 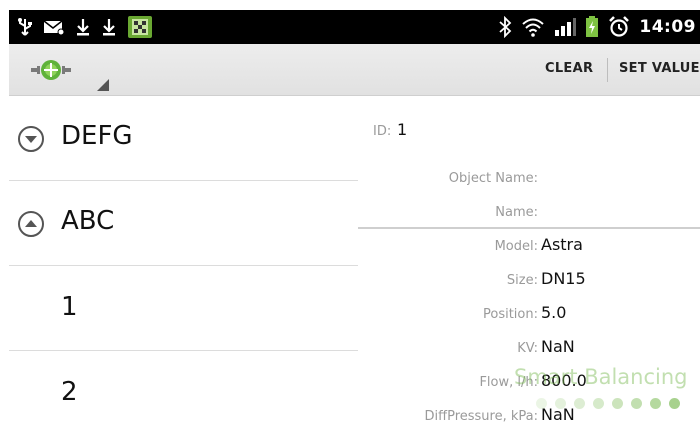 I want to click on diffpressure-label: DiffPressure, kPa:, so click(x=481, y=416).